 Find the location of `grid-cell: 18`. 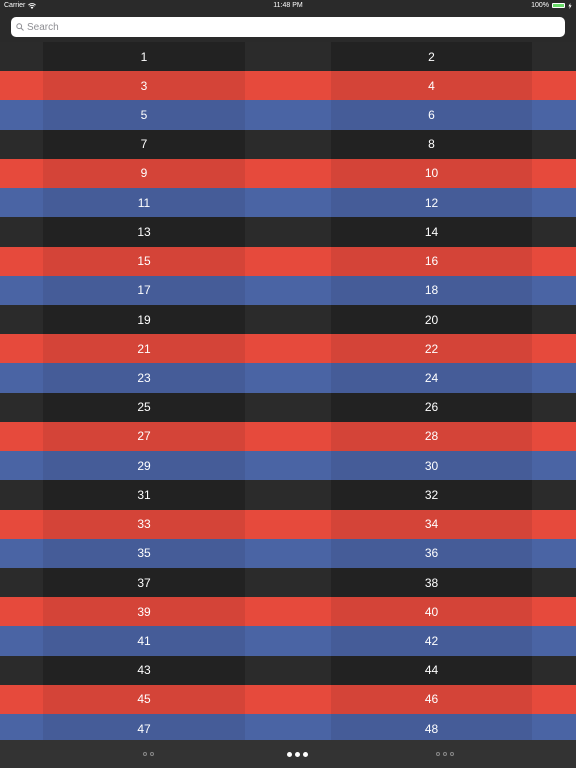

grid-cell: 18 is located at coordinates (431, 290).